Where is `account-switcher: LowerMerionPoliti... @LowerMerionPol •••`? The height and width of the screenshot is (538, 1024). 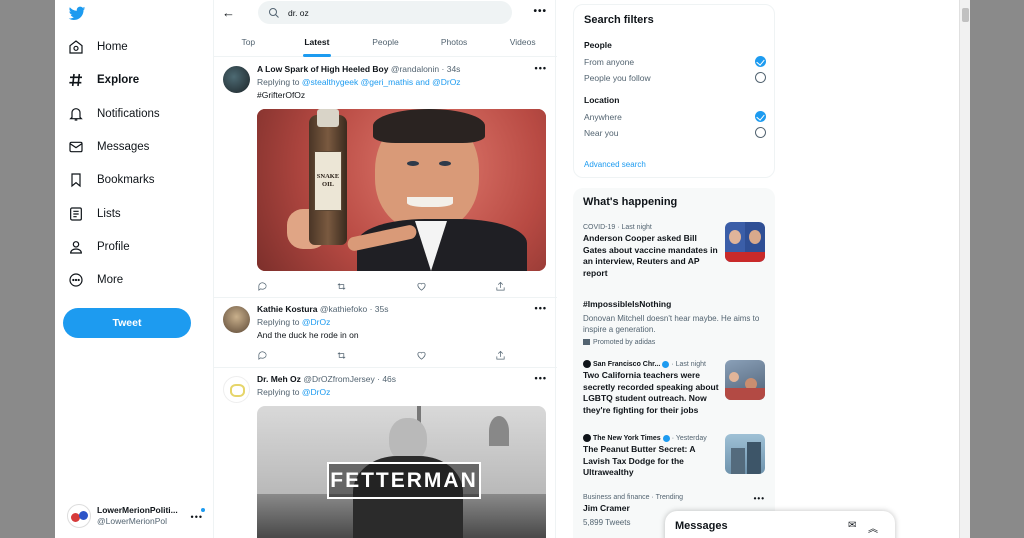
account-switcher: LowerMerionPoliti... @LowerMerionPol ••• is located at coordinates (137, 516).